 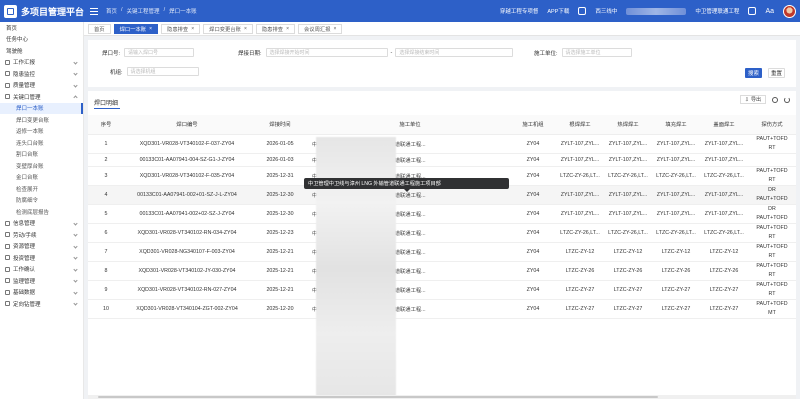 What do you see at coordinates (187, 160) in the screenshot?
I see `table-cell: 00133C01-AA07941-004-SZ-G1-J-ZY04` at bounding box center [187, 160].